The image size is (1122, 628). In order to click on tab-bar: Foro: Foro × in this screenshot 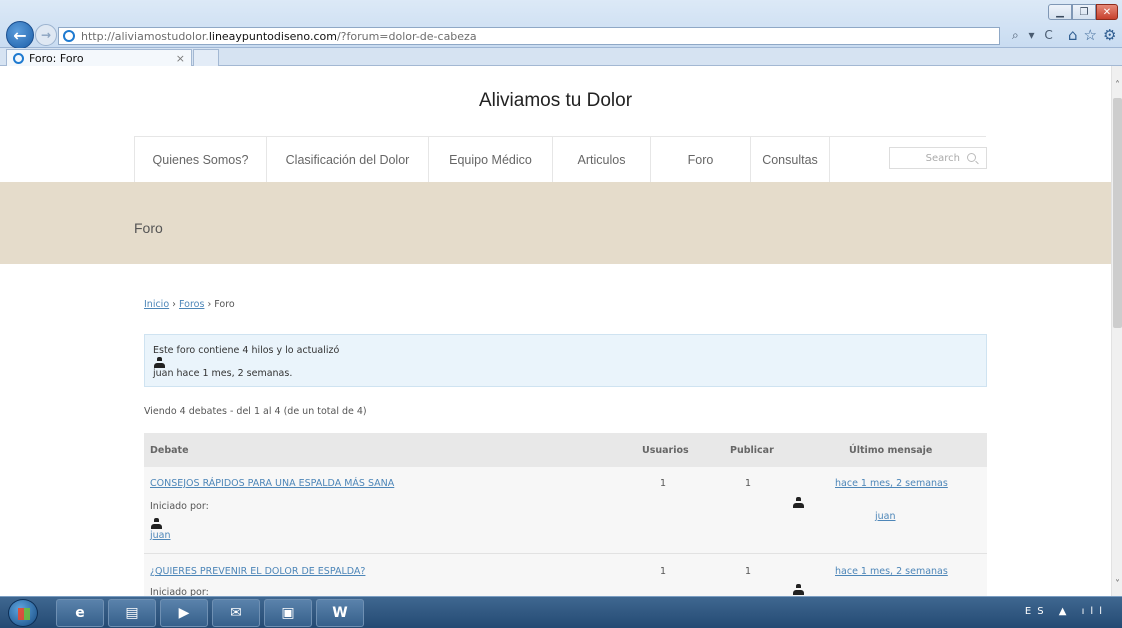, I will do `click(561, 57)`.